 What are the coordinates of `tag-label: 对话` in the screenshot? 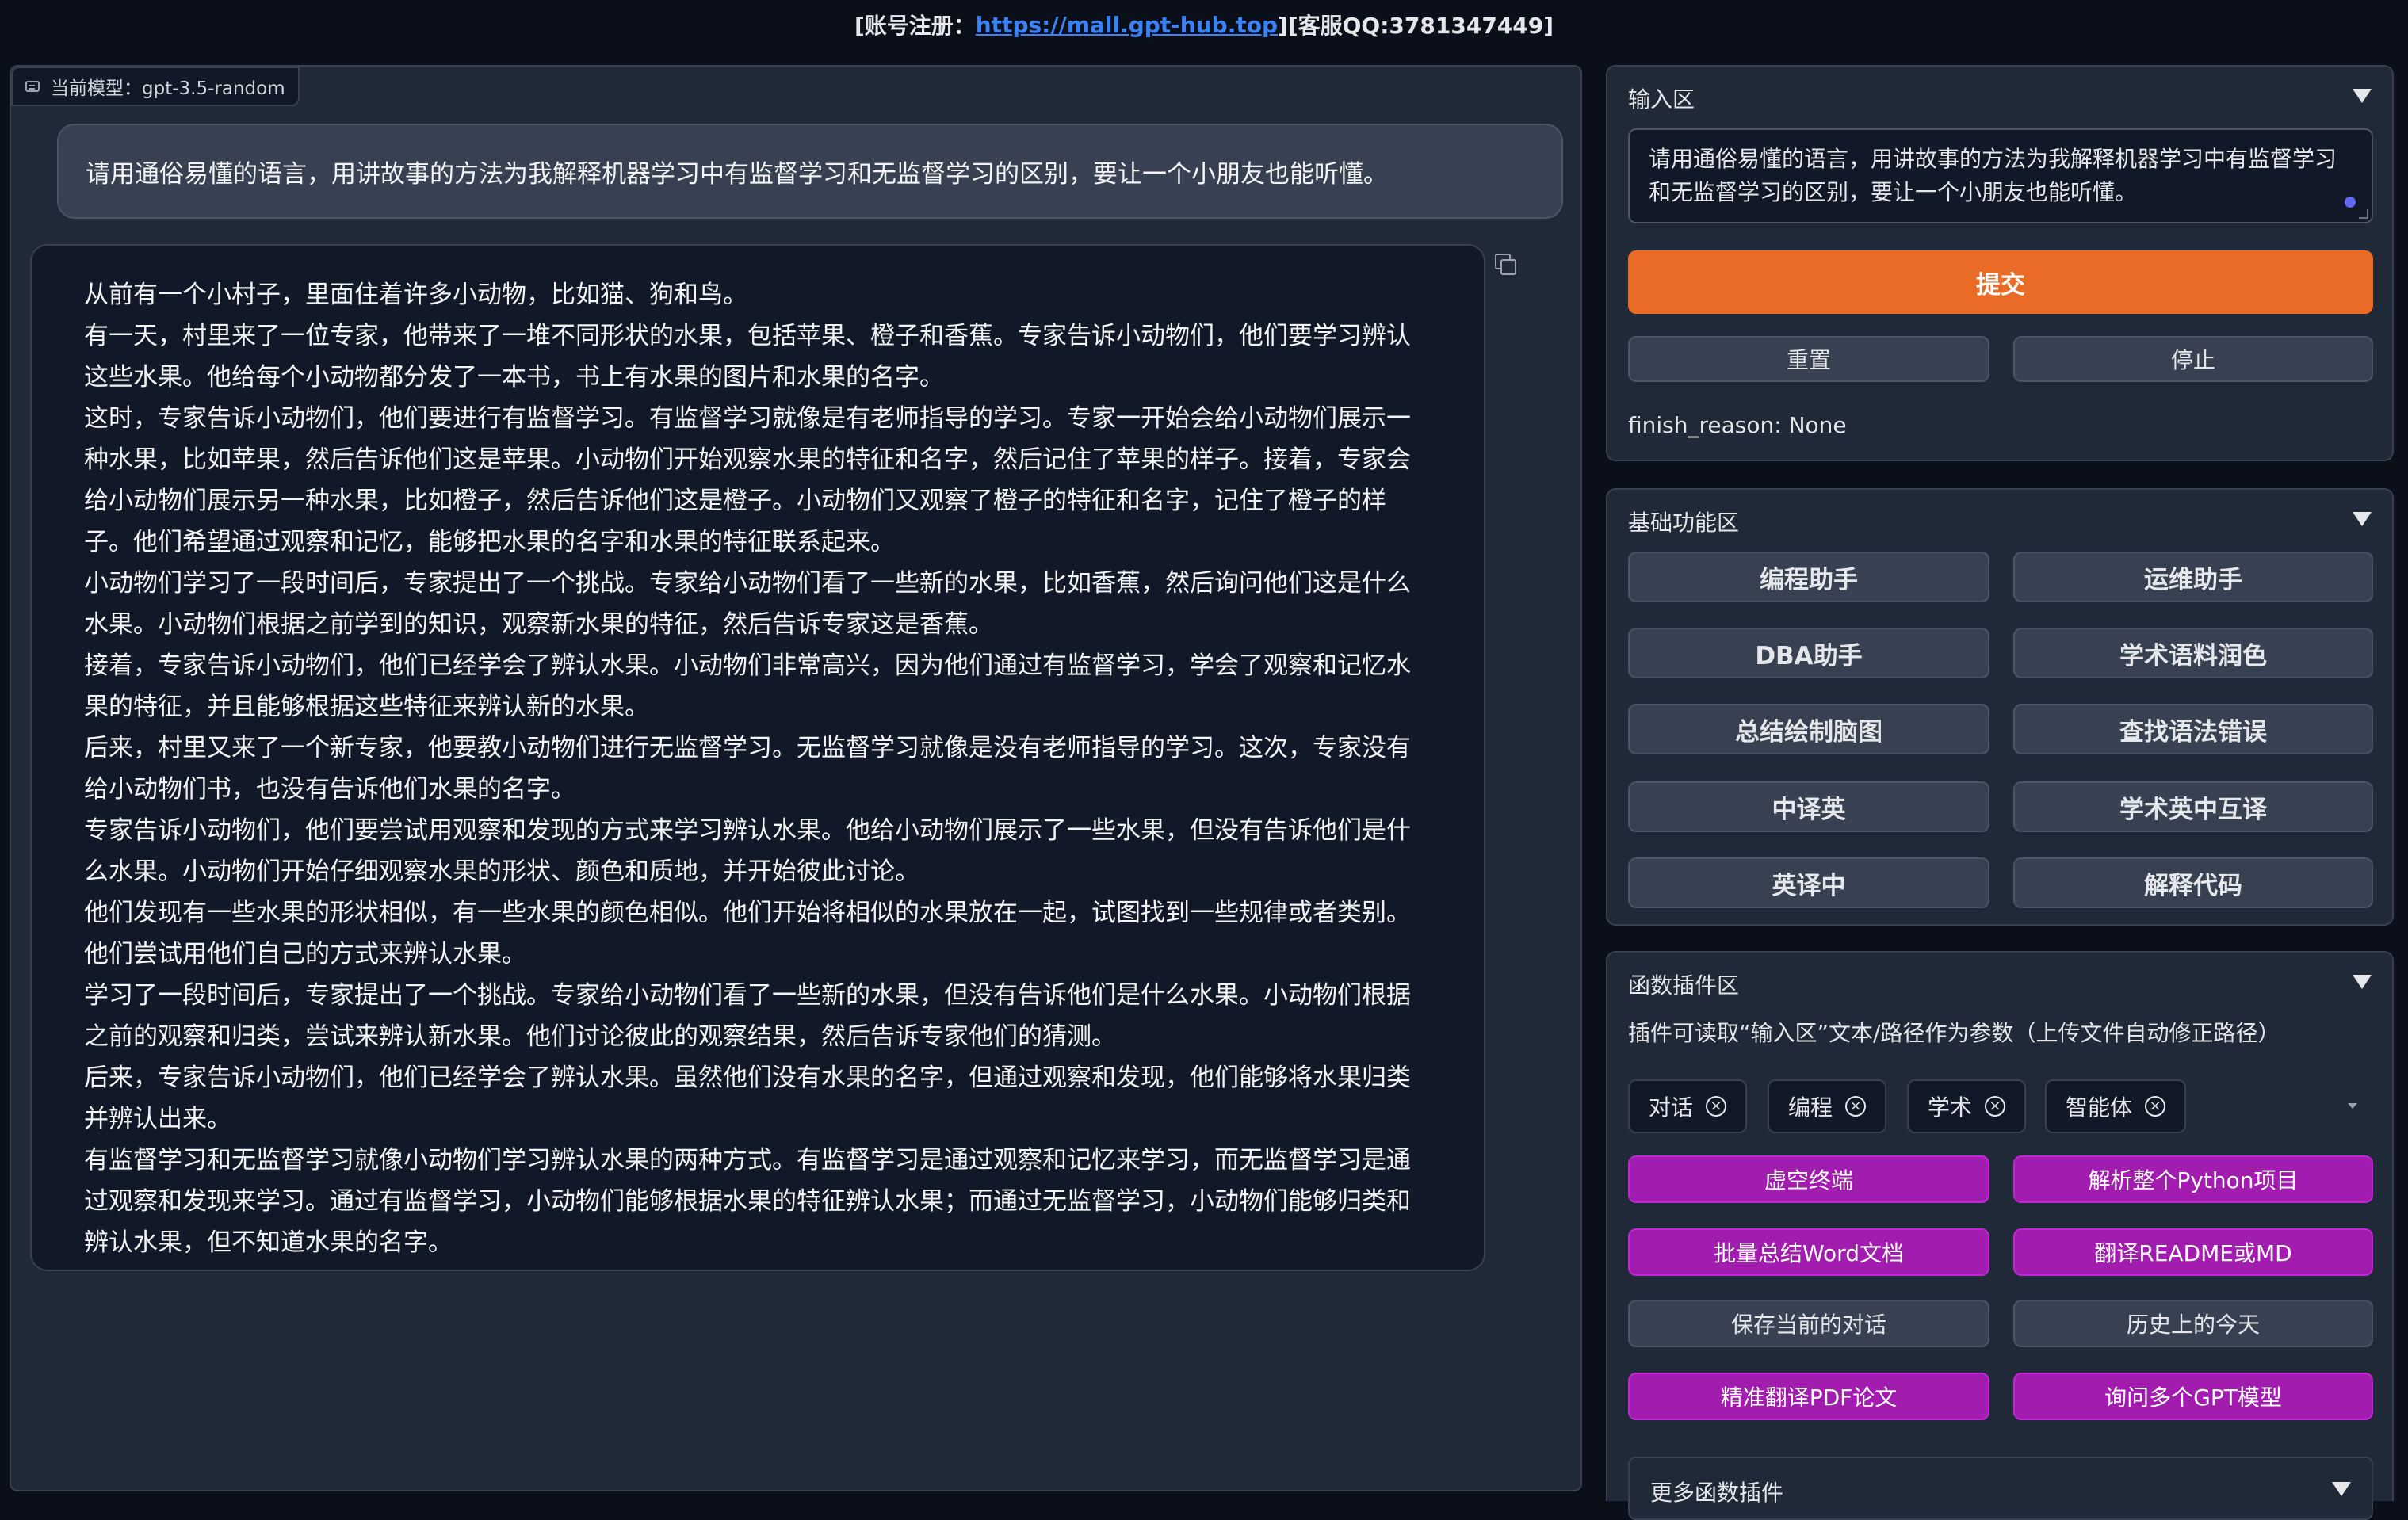 It's located at (1671, 1107).